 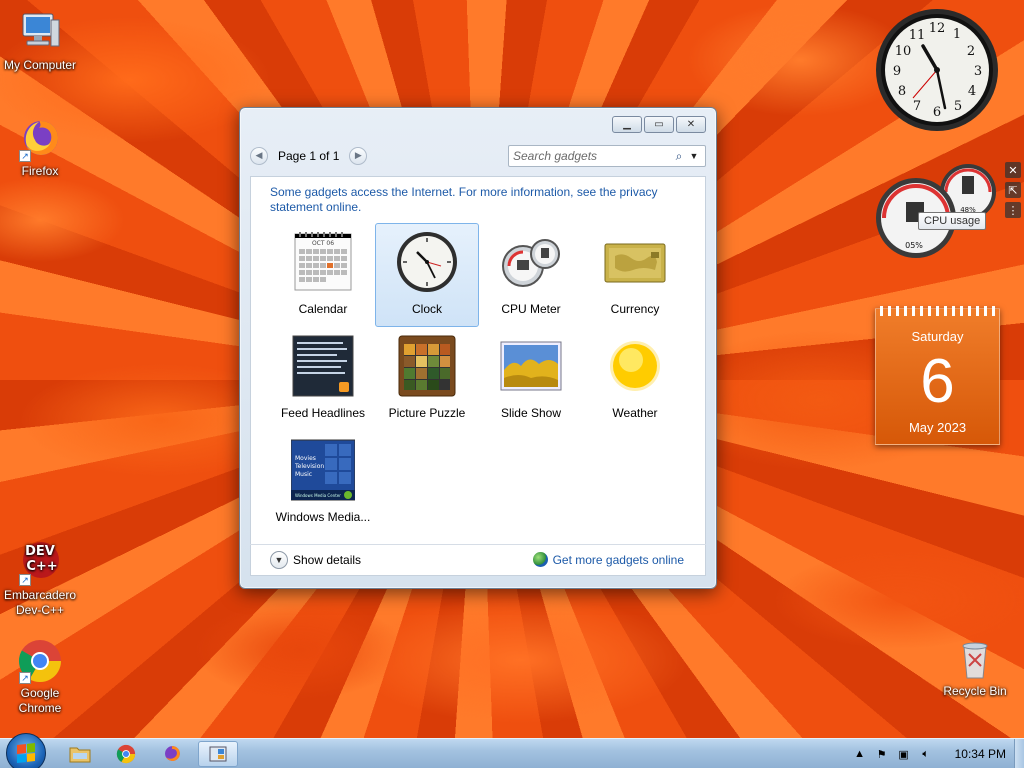 I want to click on calendar-rings, so click(x=938, y=311).